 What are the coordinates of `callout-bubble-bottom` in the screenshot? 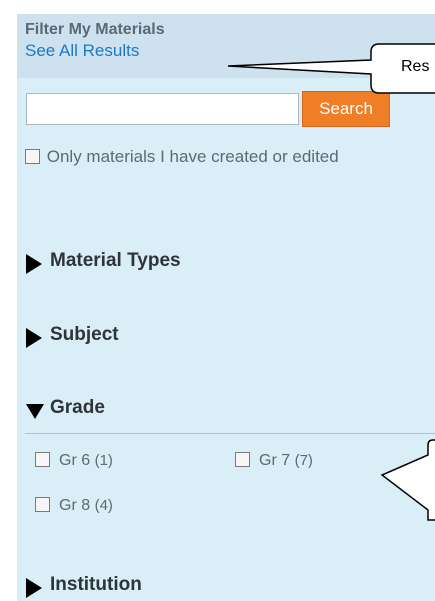 It's located at (407, 480).